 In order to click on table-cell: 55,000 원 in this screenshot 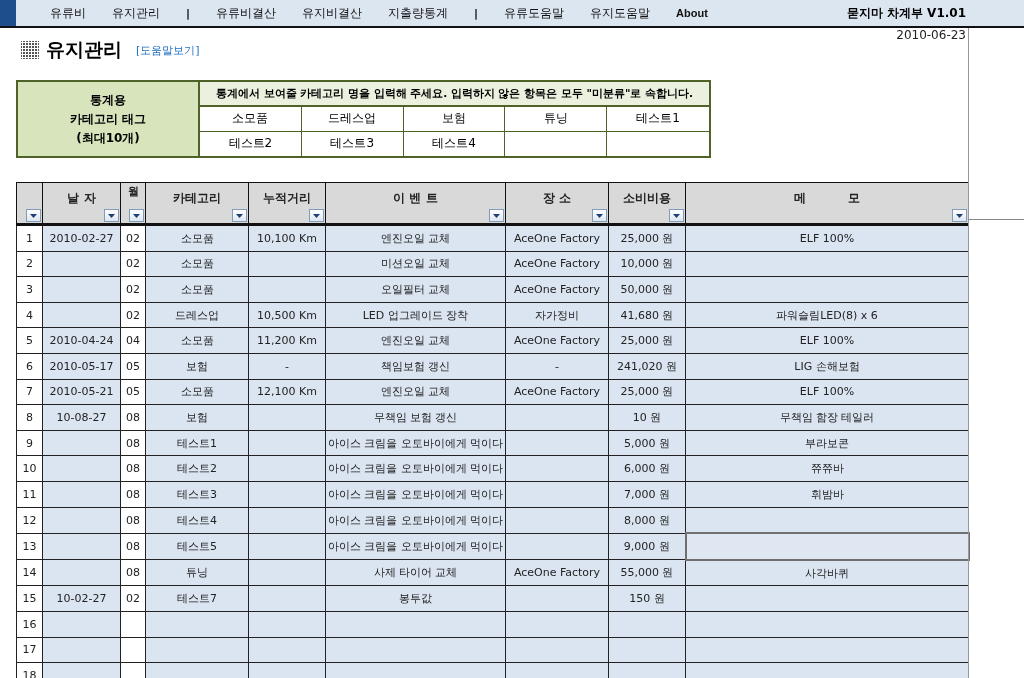, I will do `click(647, 573)`.